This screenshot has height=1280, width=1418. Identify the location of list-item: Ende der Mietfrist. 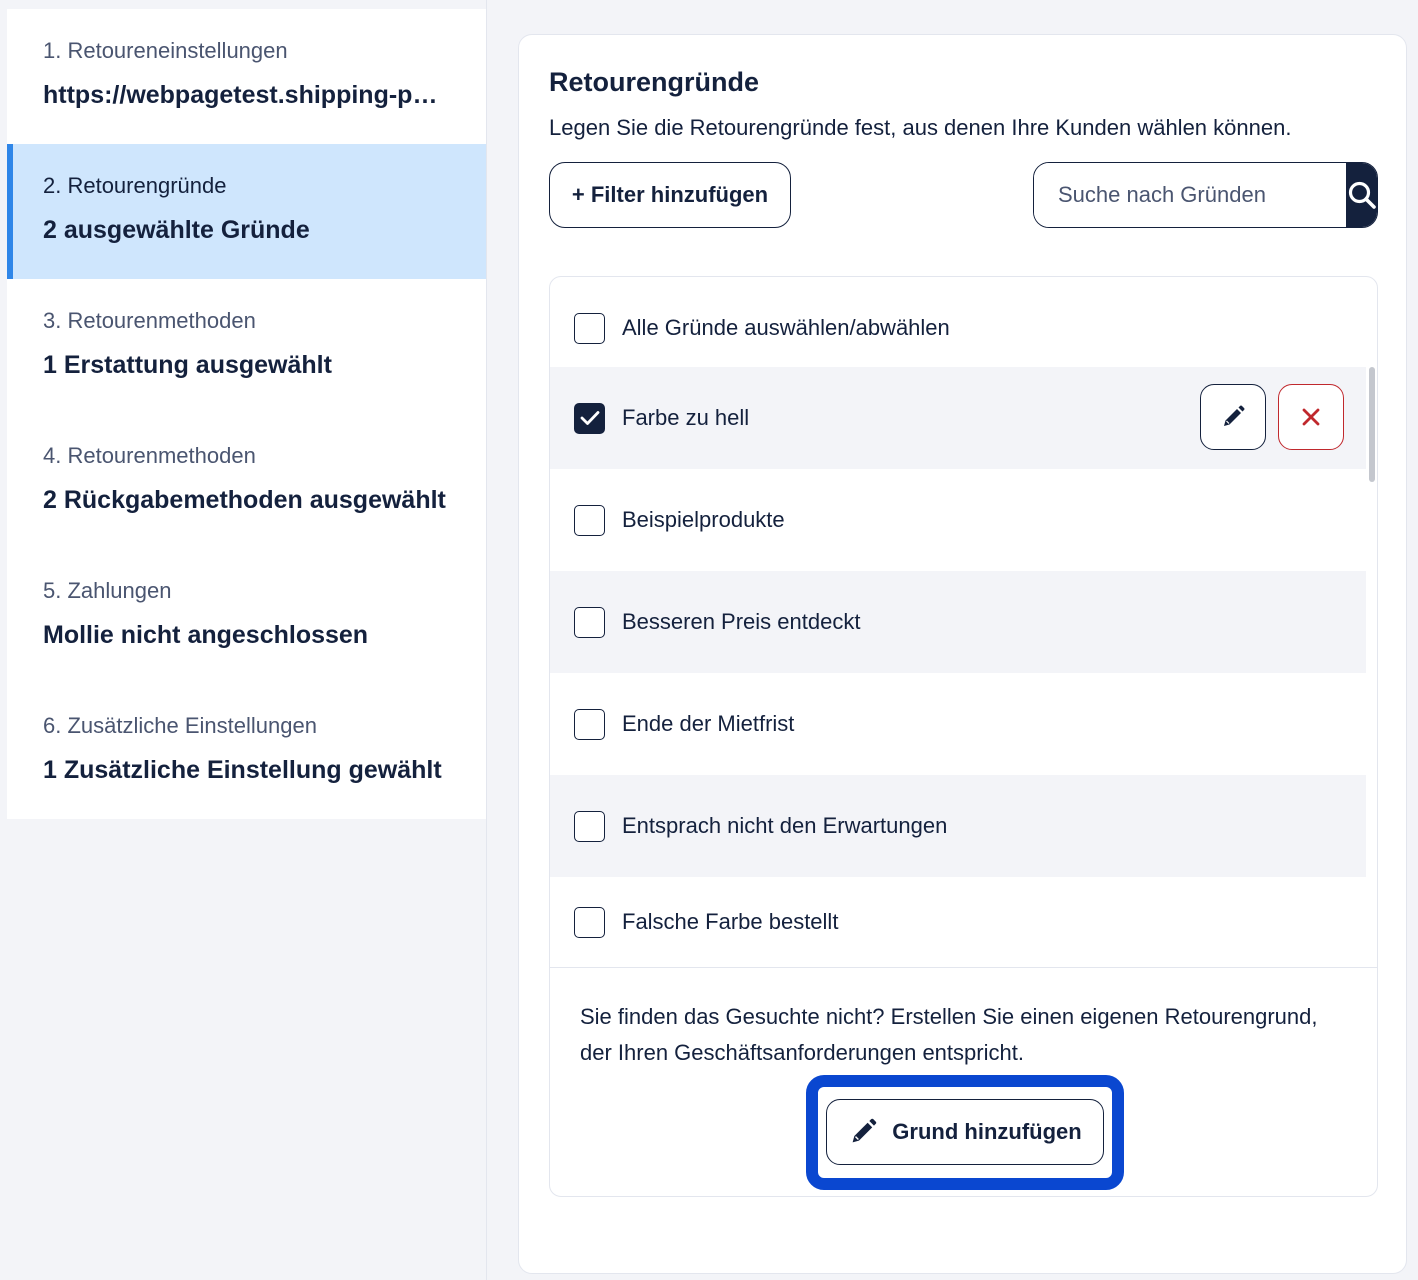
(959, 724).